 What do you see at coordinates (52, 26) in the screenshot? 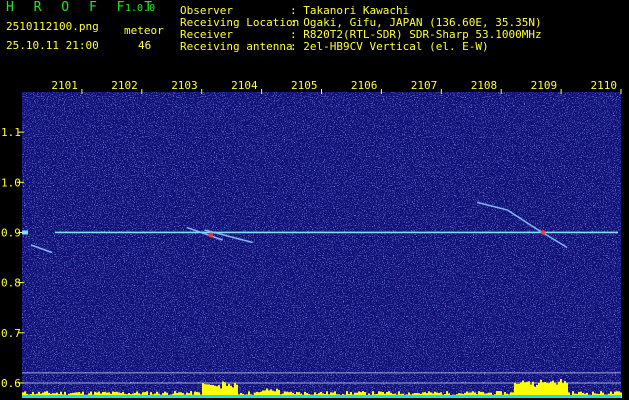
I see `file-name: 2510112100.png` at bounding box center [52, 26].